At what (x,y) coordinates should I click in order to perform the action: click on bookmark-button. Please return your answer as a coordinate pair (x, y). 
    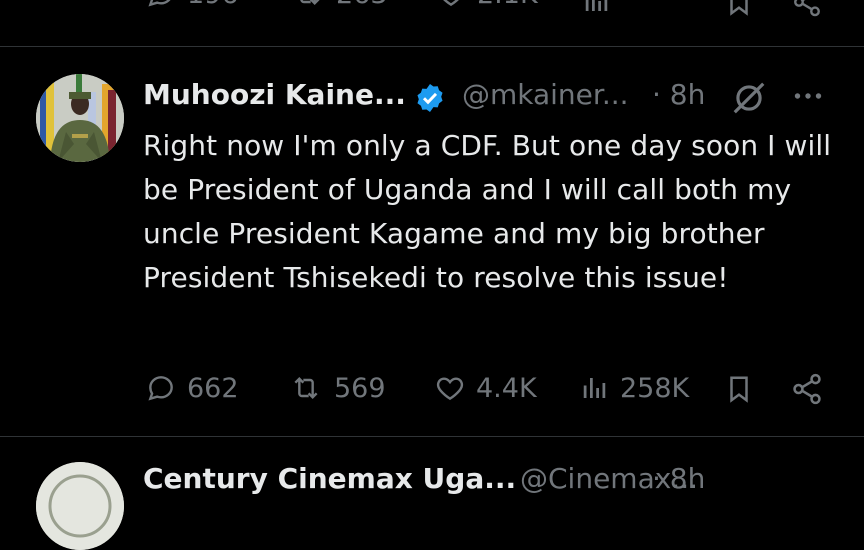
    Looking at the image, I should click on (739, 391).